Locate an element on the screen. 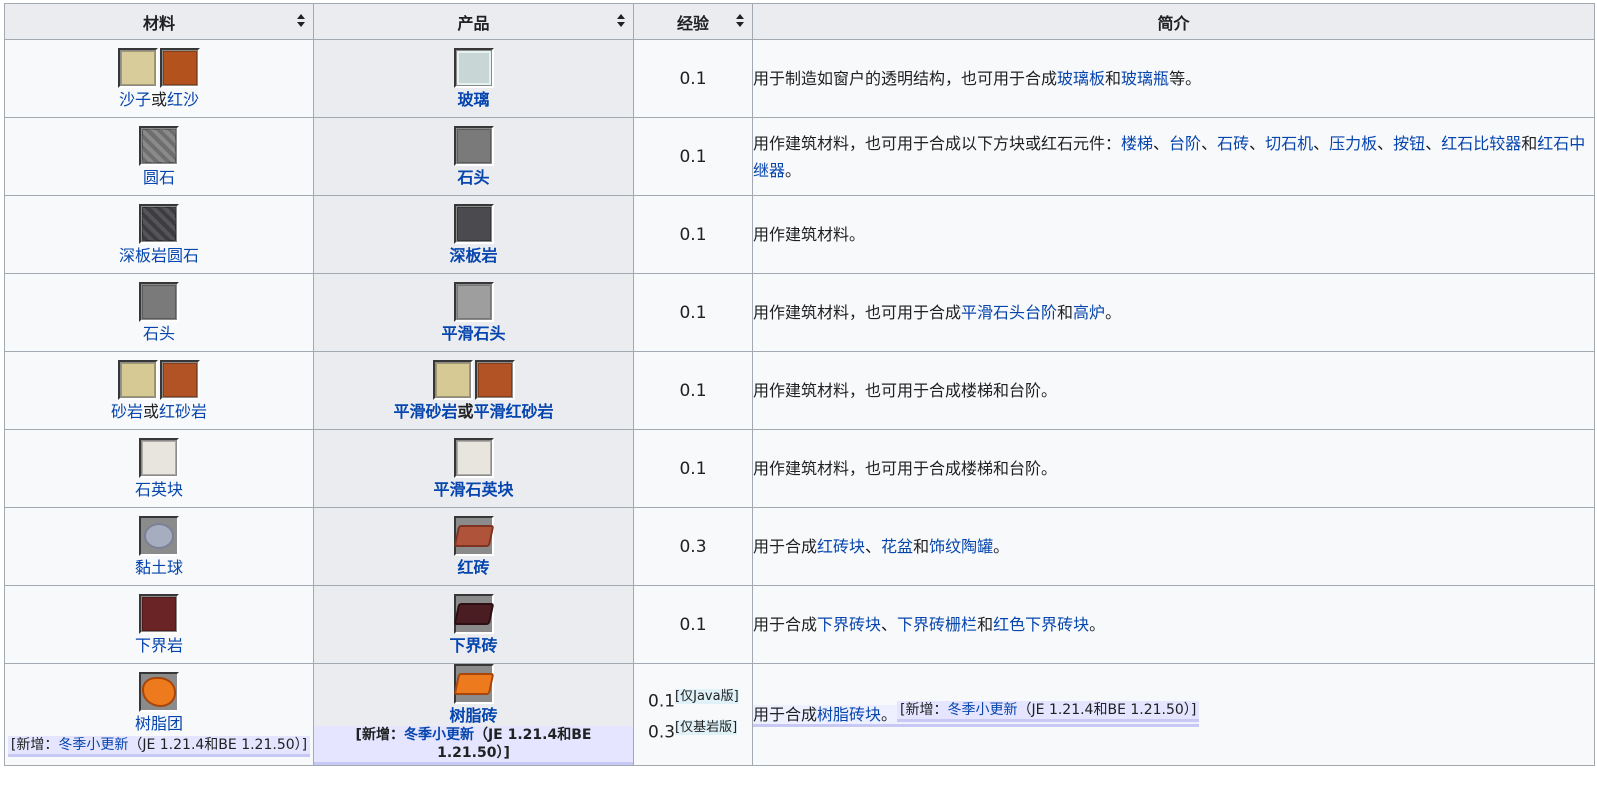 The height and width of the screenshot is (787, 1597). col-header-product: 产品 is located at coordinates (473, 21).